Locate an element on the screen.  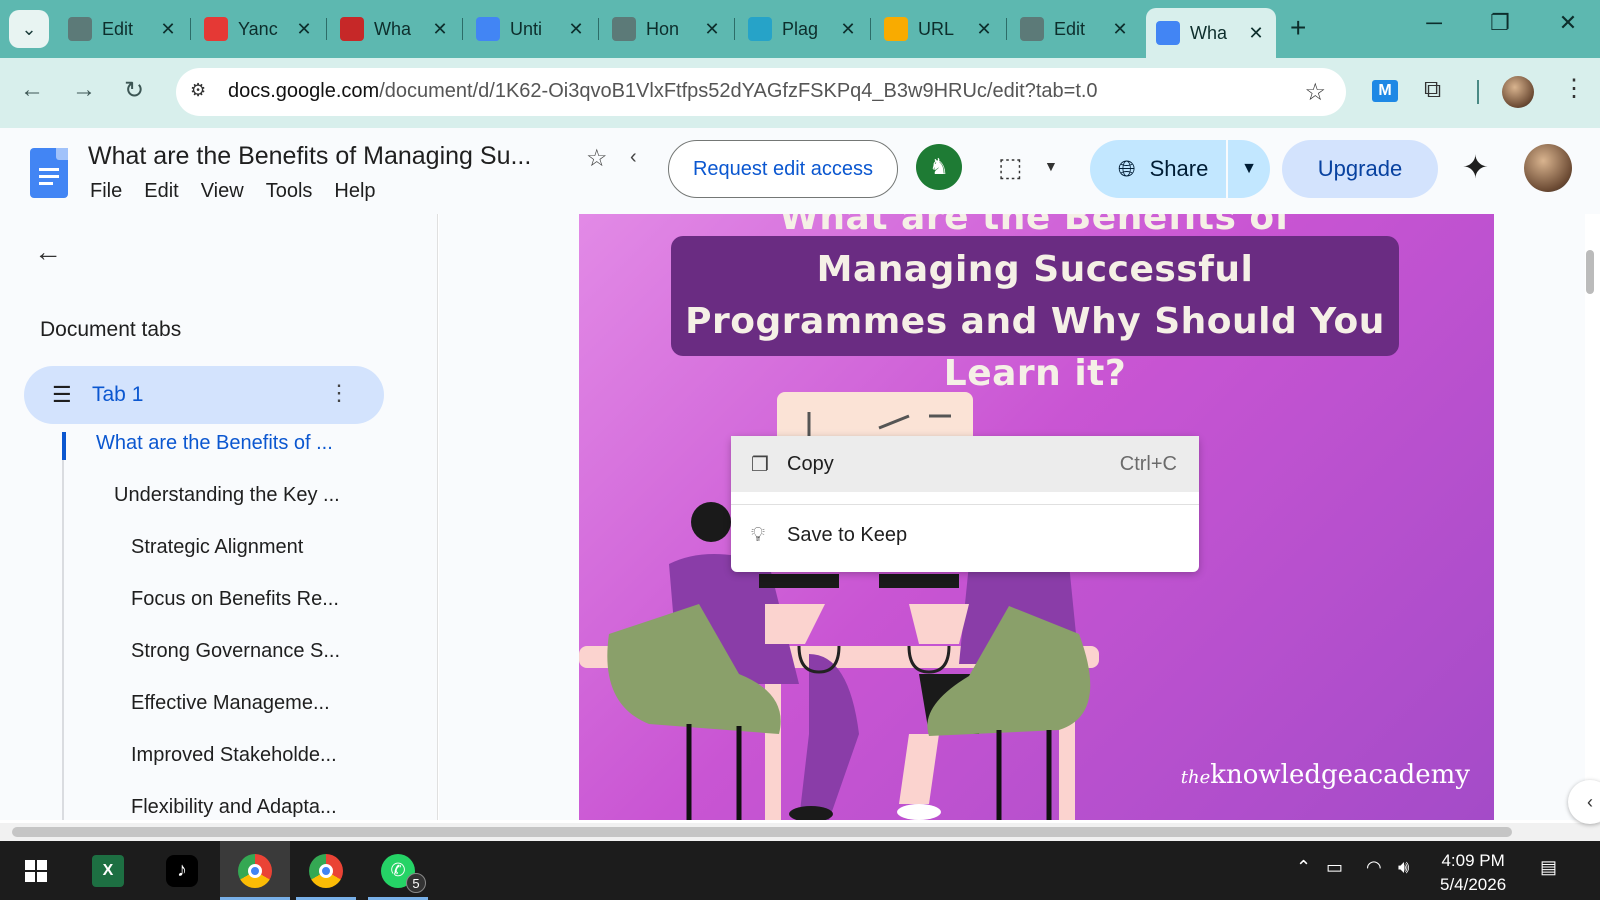
browser-tab: Hon ✕ is located at coordinates (667, 29).